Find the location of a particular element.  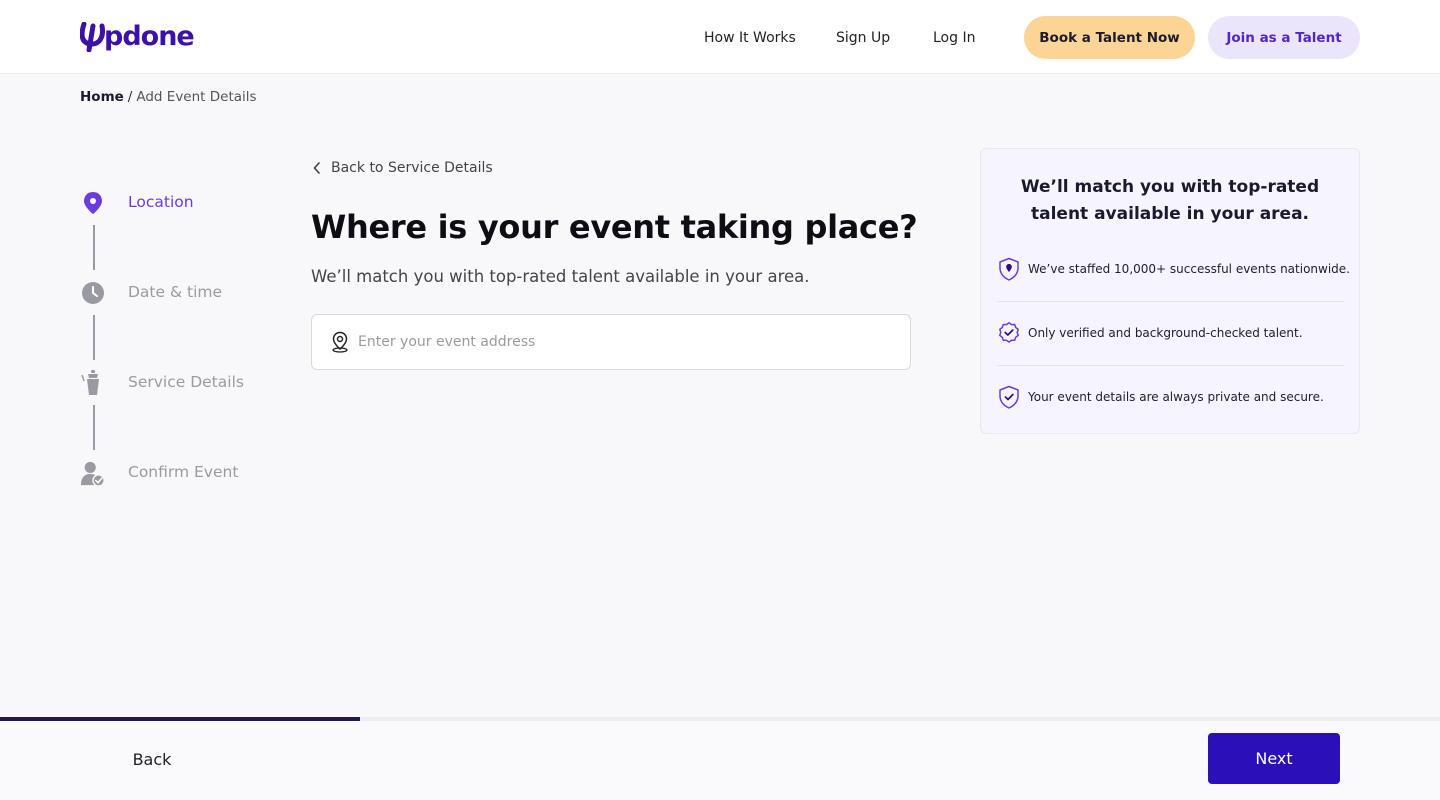

address-input is located at coordinates (628, 342).